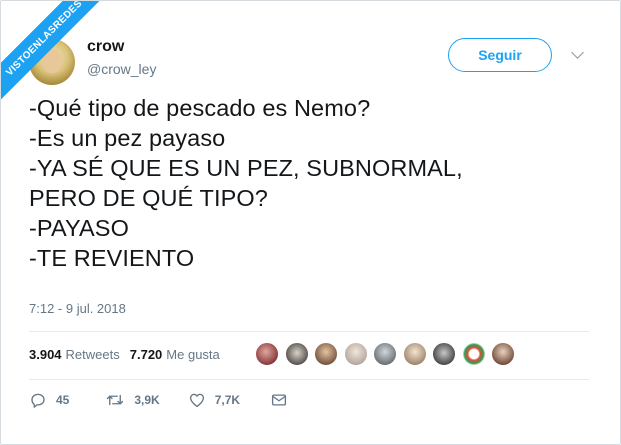 The height and width of the screenshot is (445, 621). I want to click on retweet-icon, so click(115, 400).